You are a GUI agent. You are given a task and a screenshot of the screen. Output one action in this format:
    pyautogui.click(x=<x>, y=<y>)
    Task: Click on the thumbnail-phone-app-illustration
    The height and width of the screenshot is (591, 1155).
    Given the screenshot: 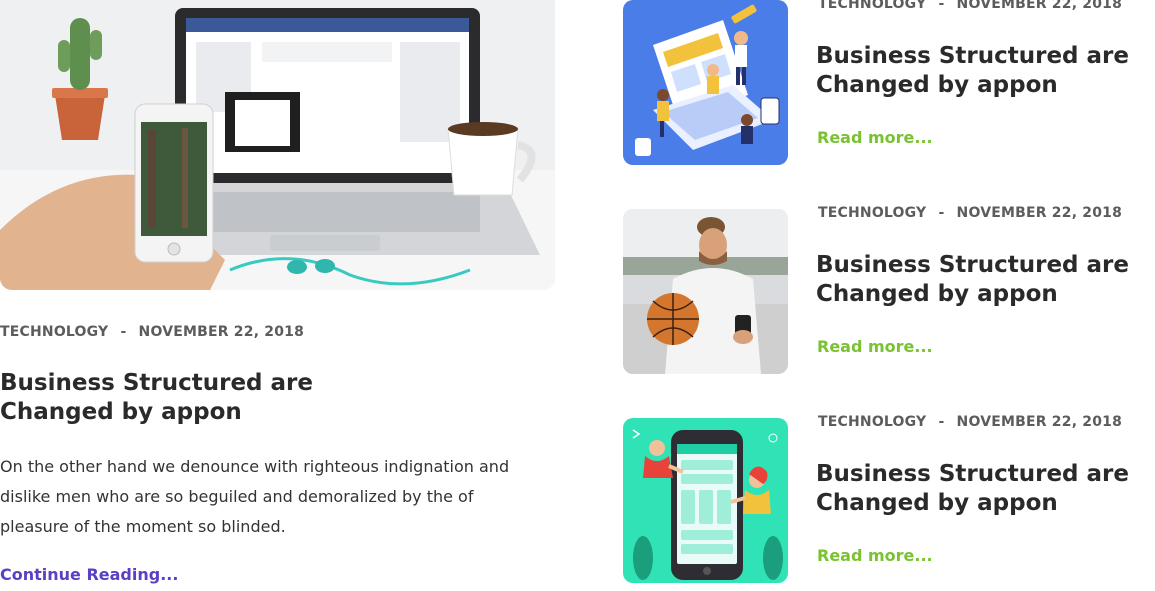 What is the action you would take?
    pyautogui.click(x=705, y=500)
    